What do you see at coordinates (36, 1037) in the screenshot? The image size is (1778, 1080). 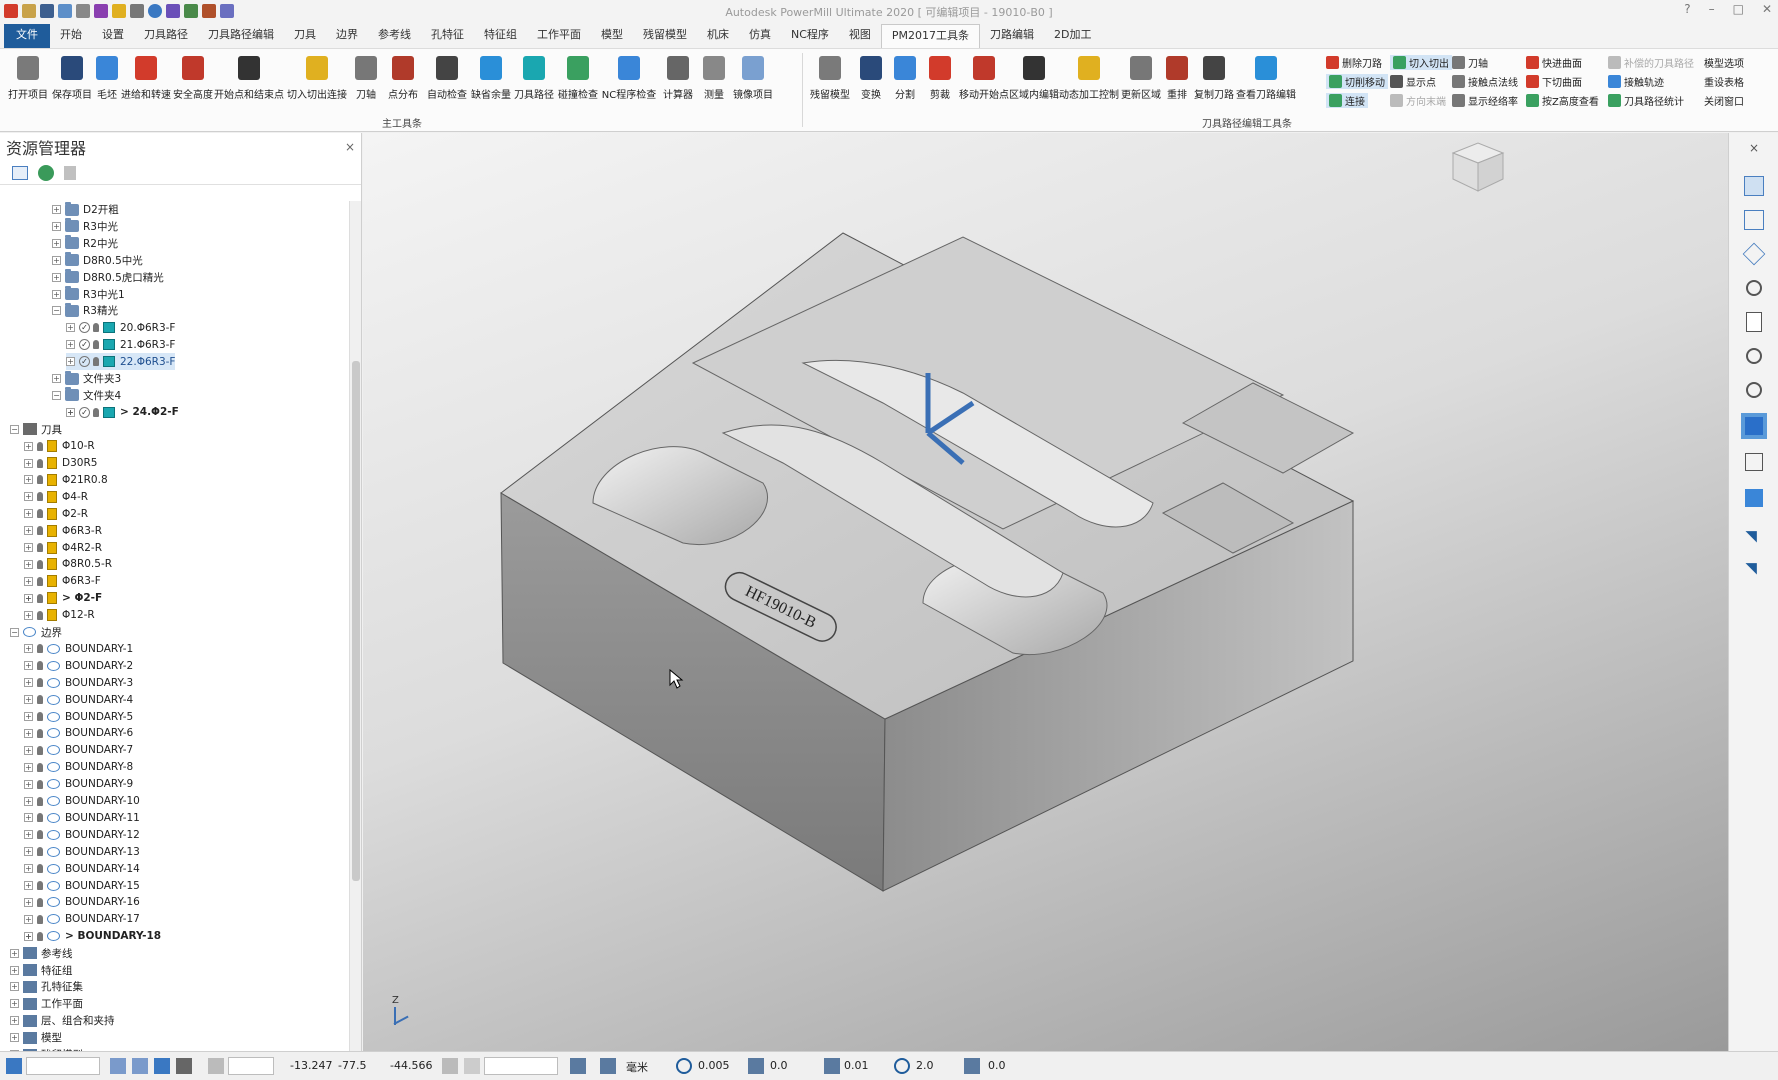 I see `tree-item: + 模型` at bounding box center [36, 1037].